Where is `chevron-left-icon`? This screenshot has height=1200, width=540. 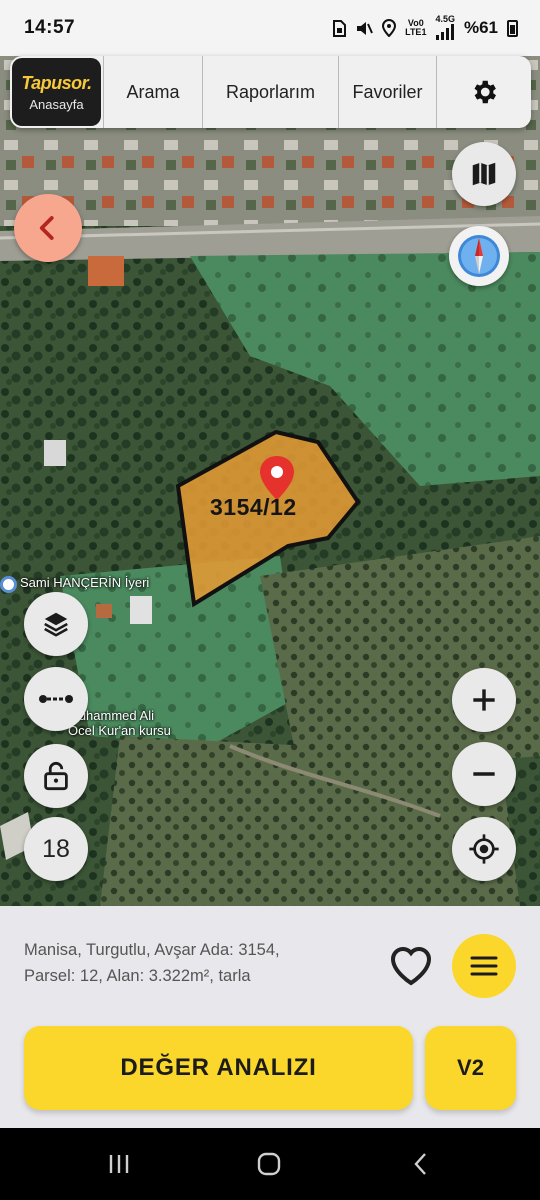
chevron-left-icon is located at coordinates (46, 228).